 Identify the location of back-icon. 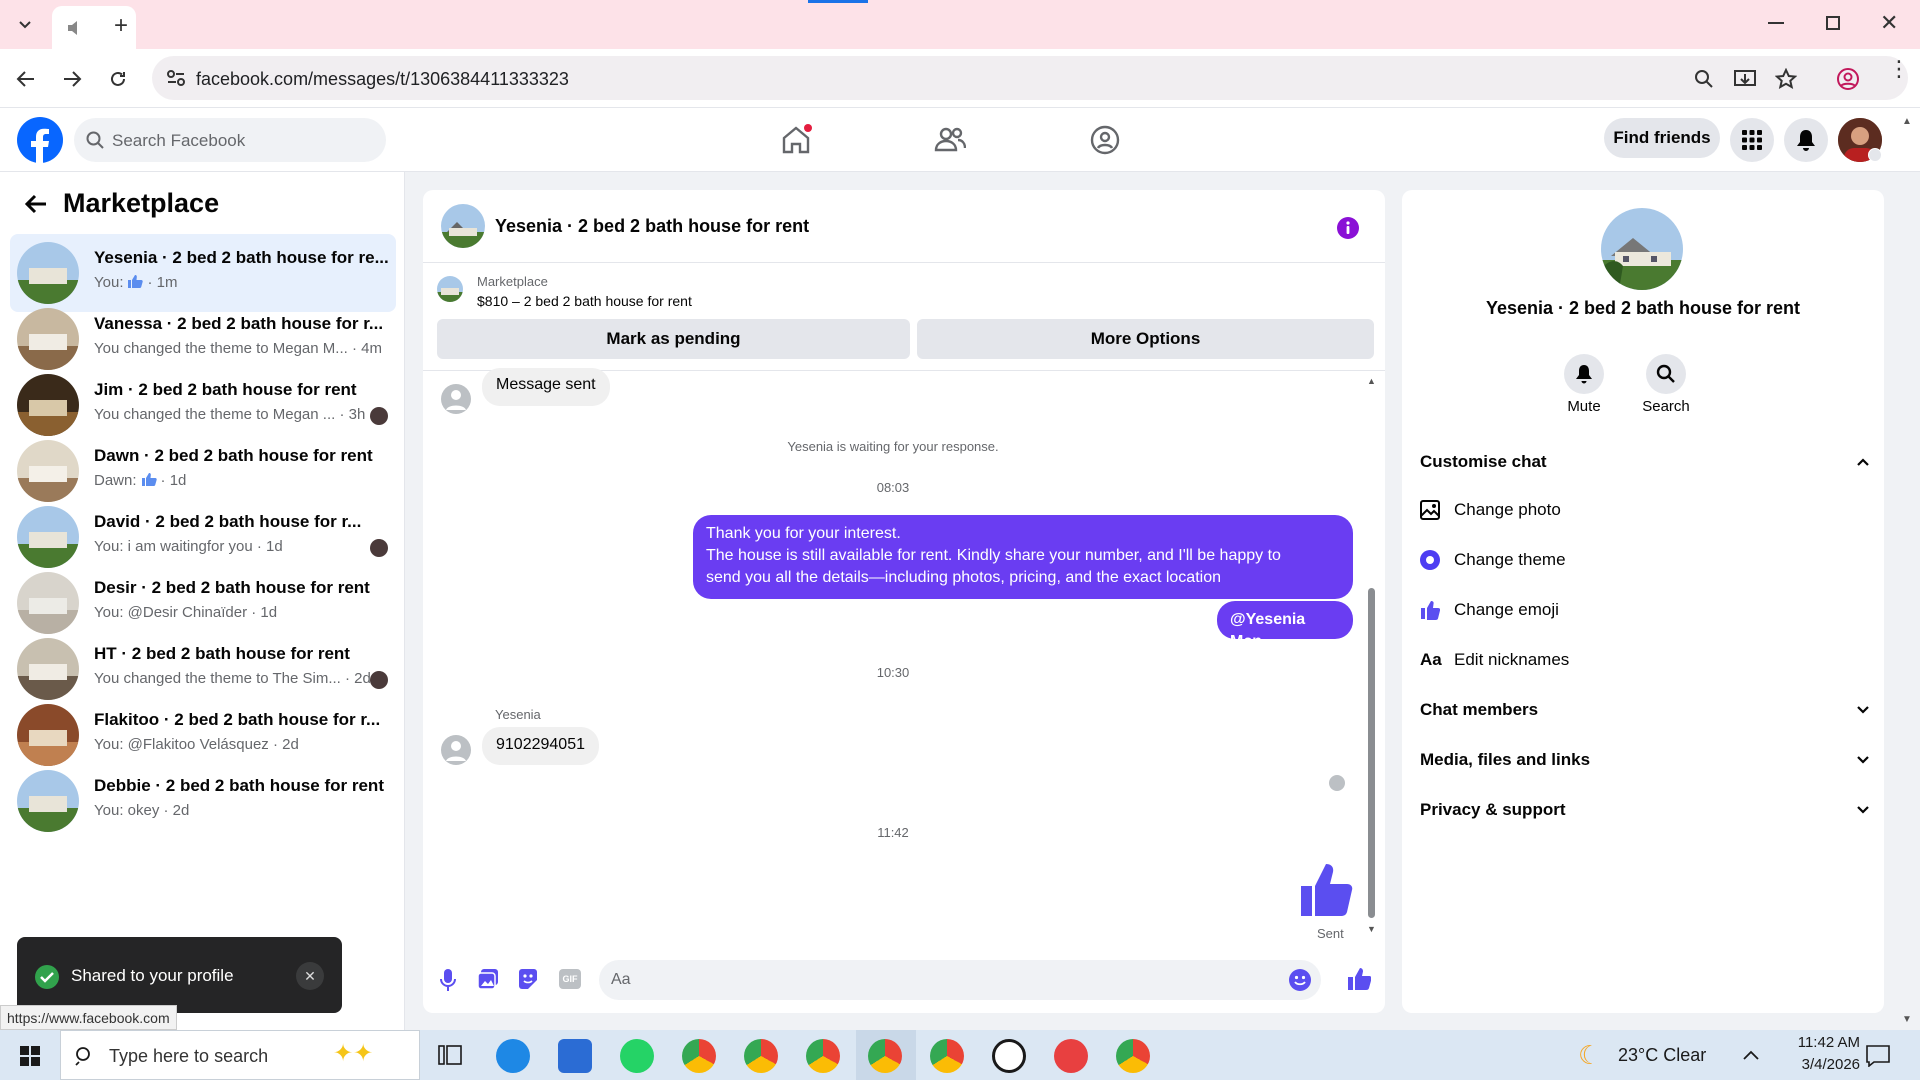
(26, 79).